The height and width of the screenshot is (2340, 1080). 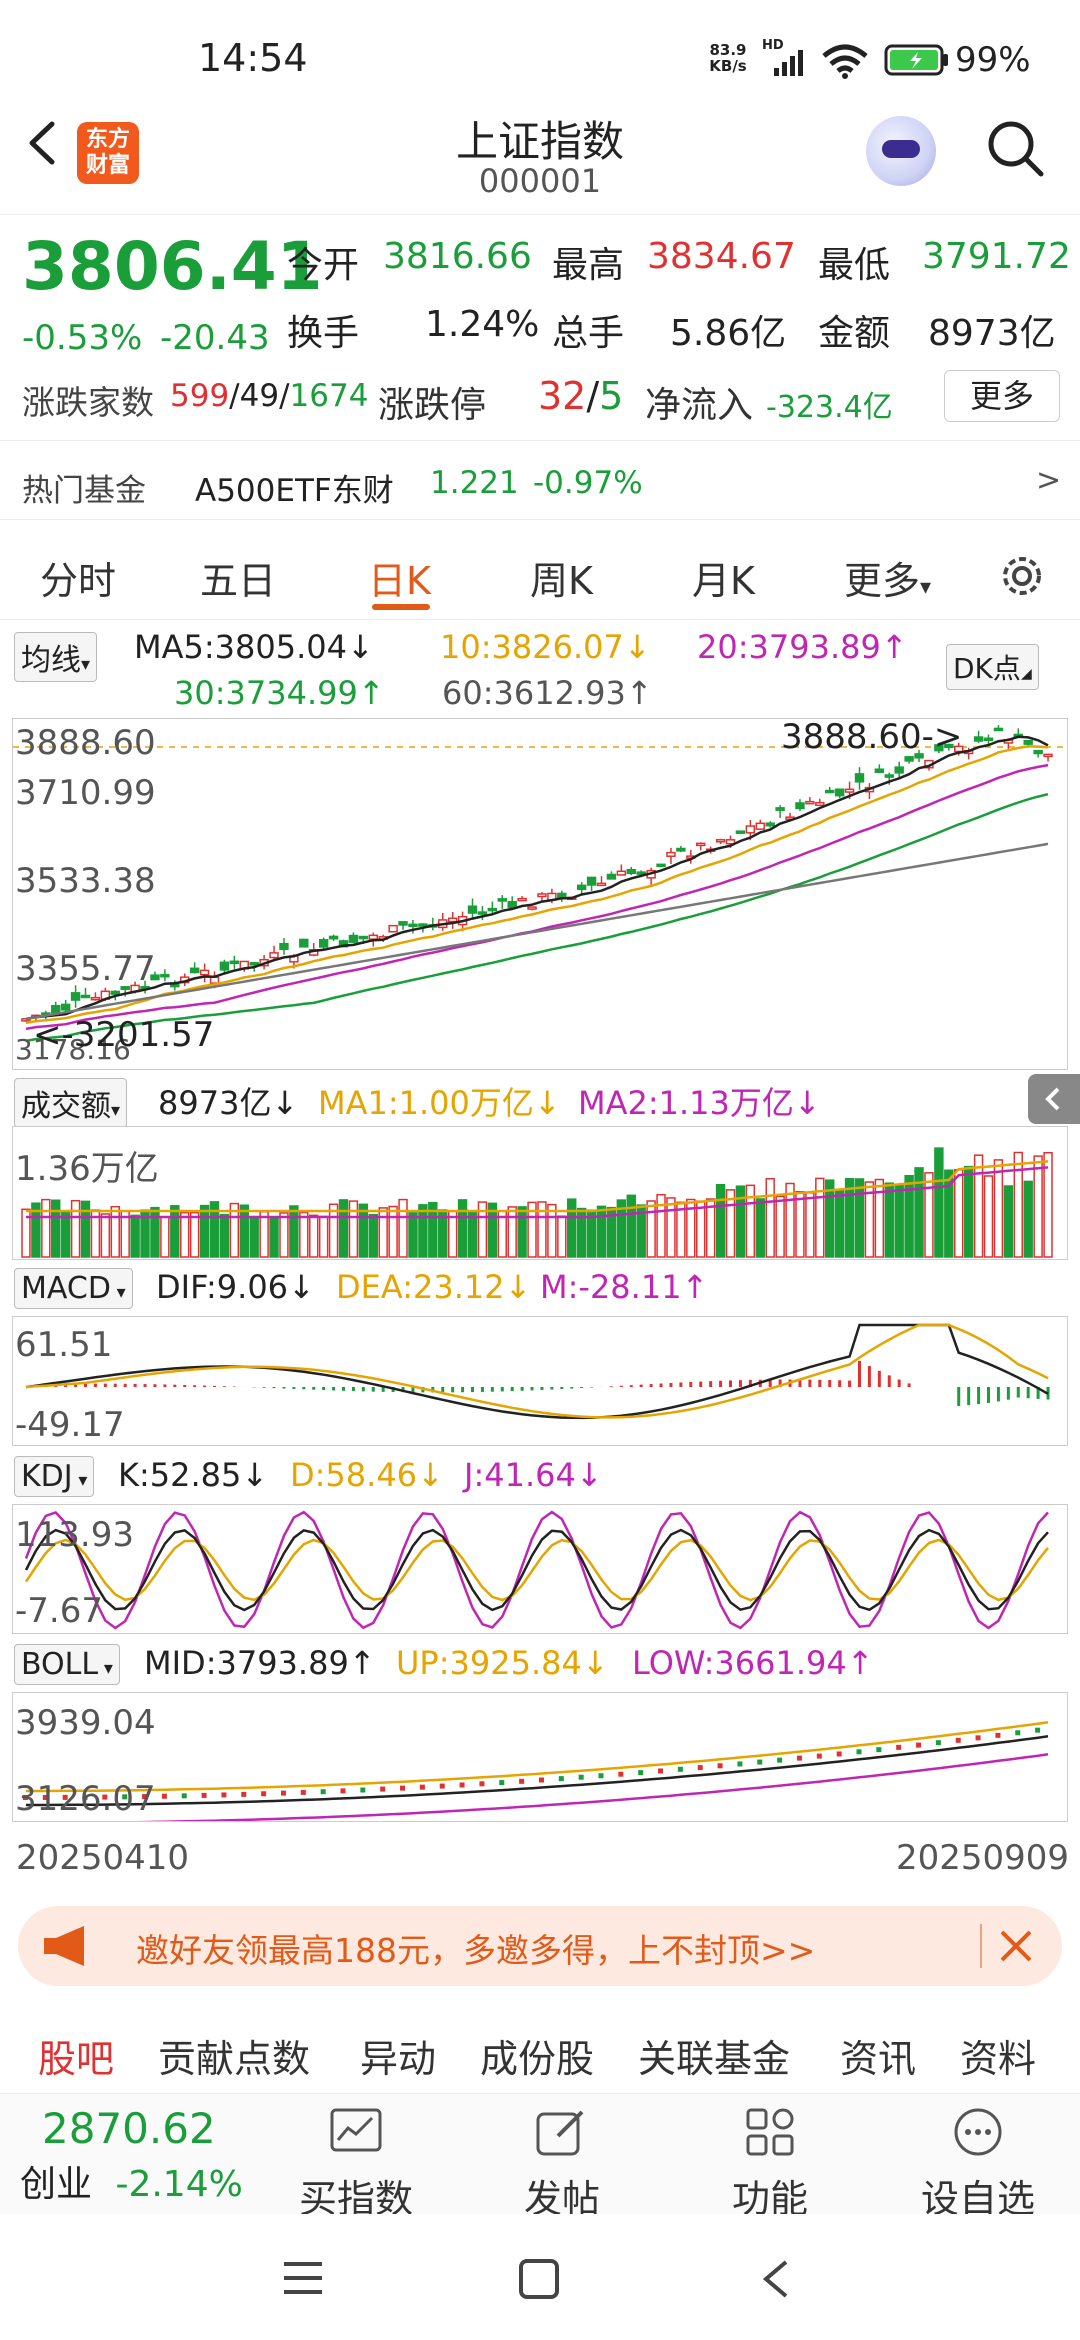 What do you see at coordinates (60, 1664) in the screenshot?
I see `boll-selector-label: BOLL` at bounding box center [60, 1664].